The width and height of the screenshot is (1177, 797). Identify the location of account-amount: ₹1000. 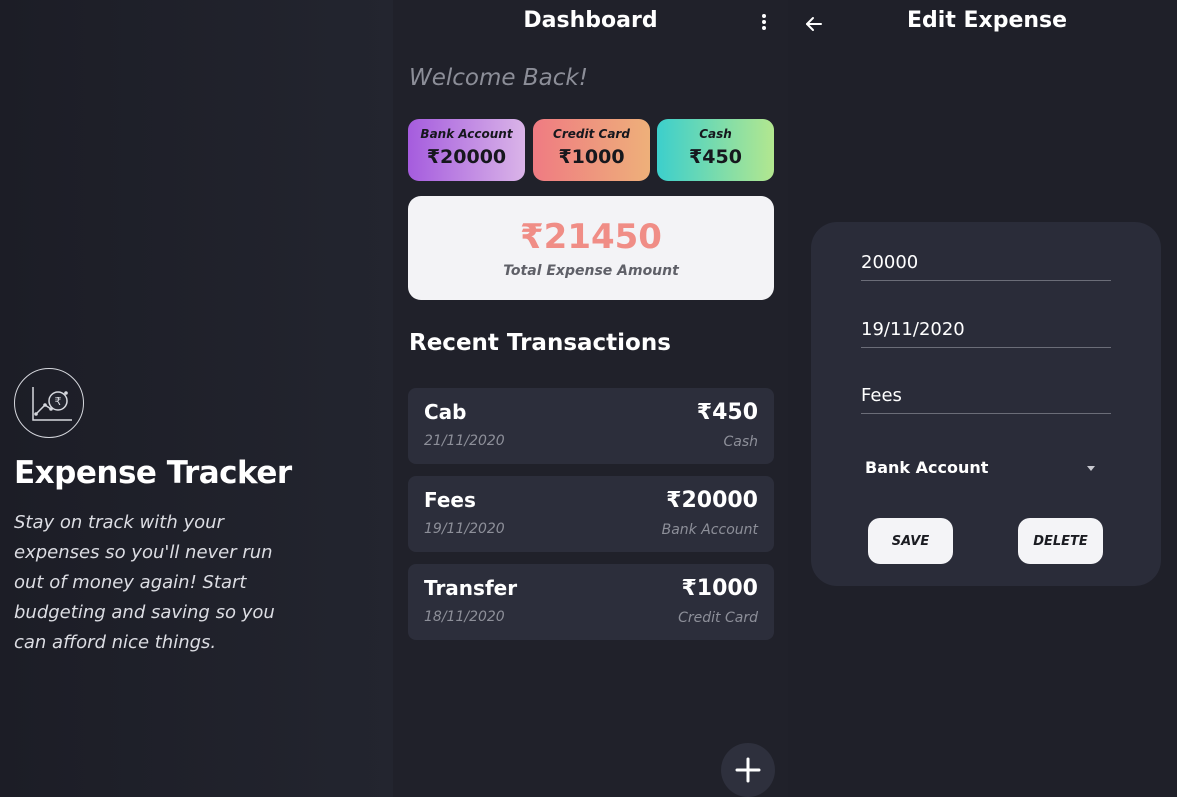
(591, 157).